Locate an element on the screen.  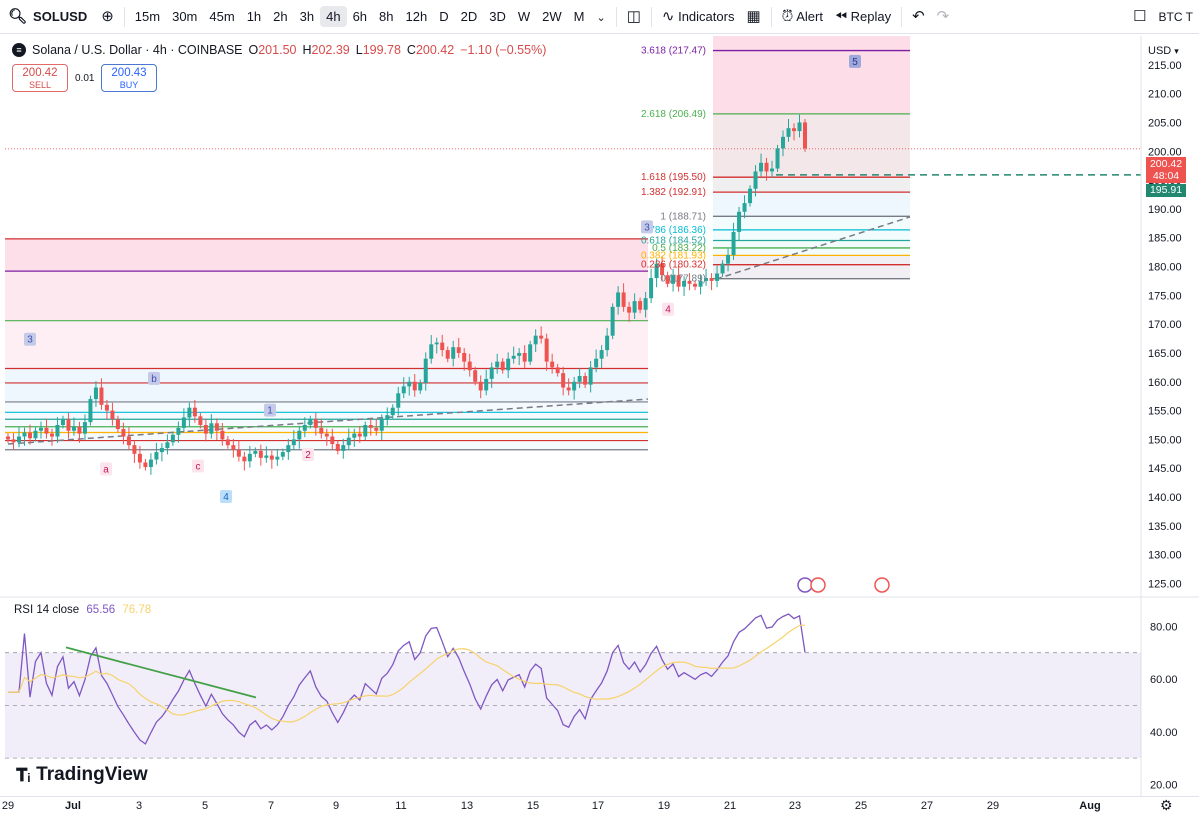
interval-30m: 30m is located at coordinates (184, 16).